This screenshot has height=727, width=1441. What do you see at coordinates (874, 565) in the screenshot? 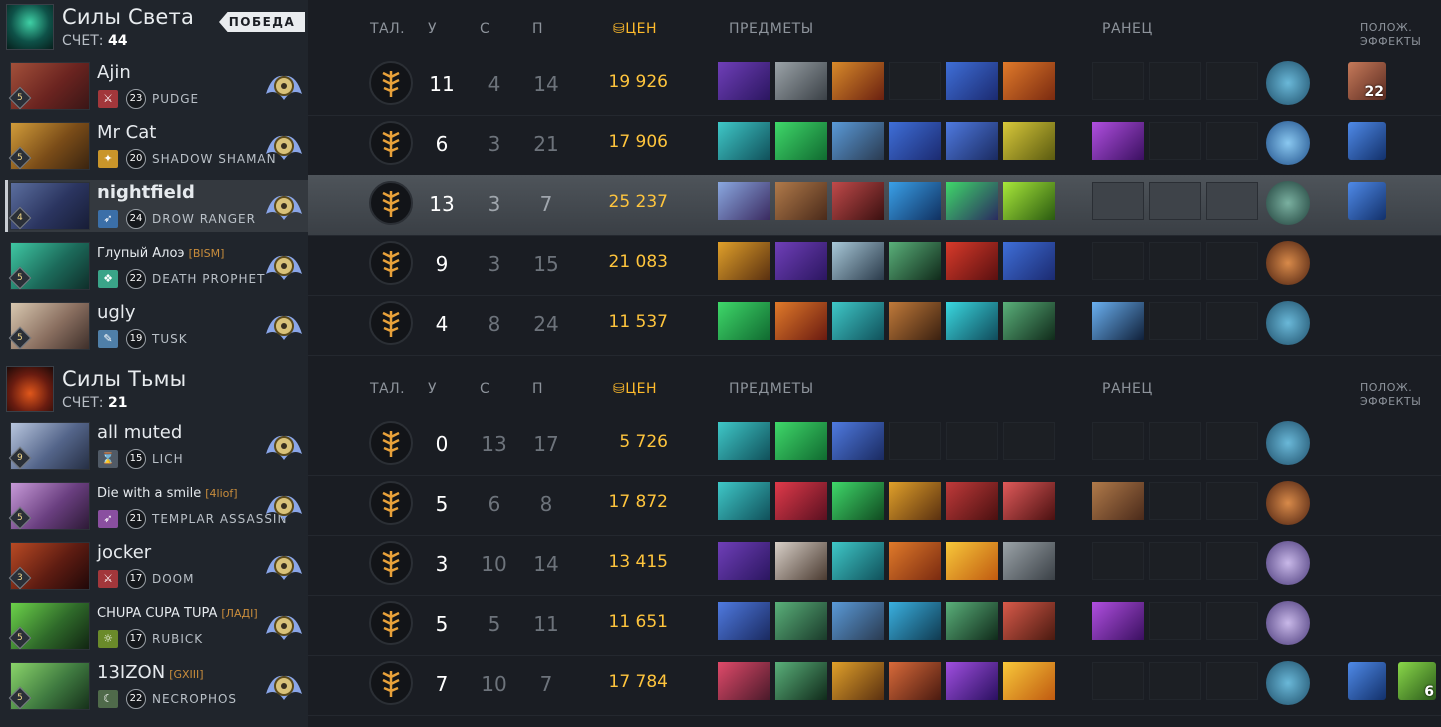
I see `stats-row: 3 10 14 13 415` at bounding box center [874, 565].